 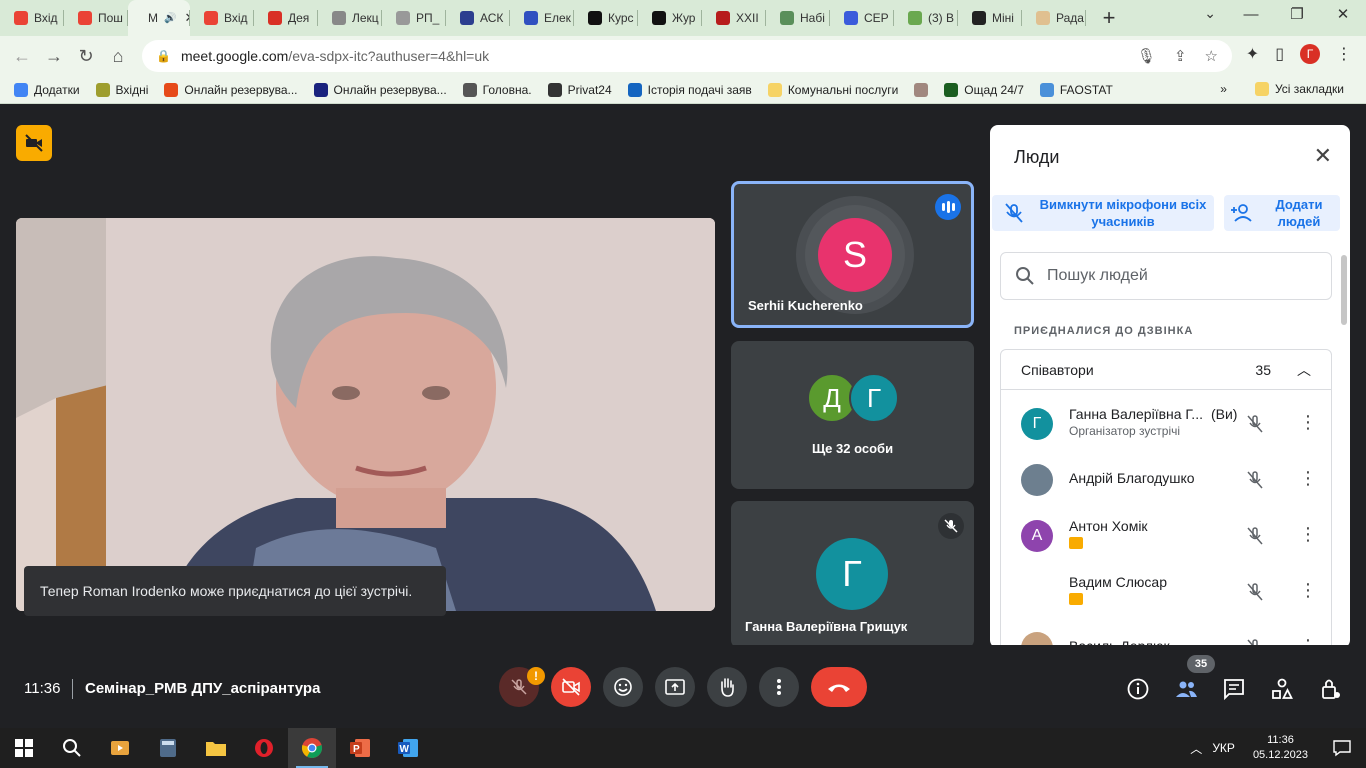 I want to click on forward-button: →, so click(x=54, y=56).